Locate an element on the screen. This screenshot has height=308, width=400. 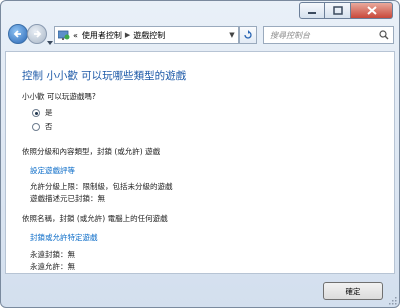
breadcrumb-user-controls: 使用者控制 is located at coordinates (102, 35).